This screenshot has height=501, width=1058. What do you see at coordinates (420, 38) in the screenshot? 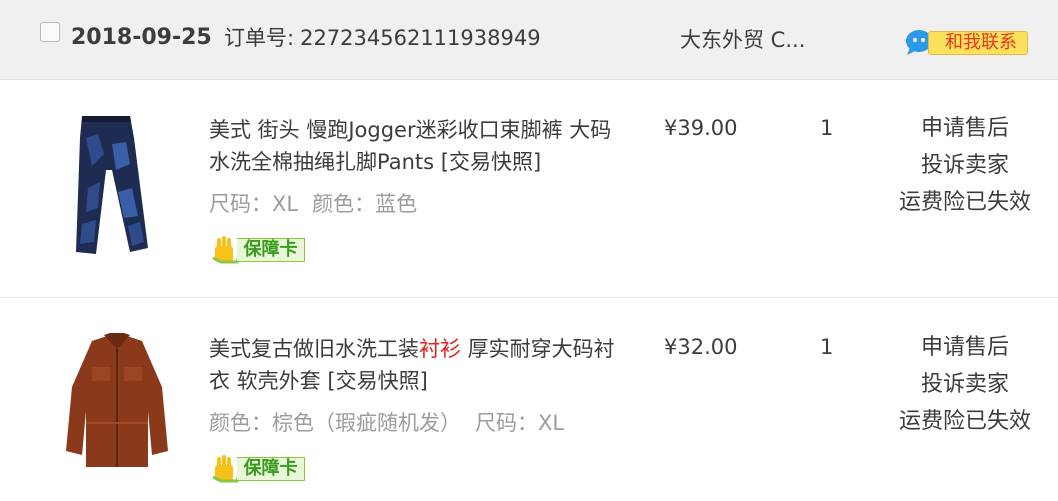
I see `order-number-value: 227234562111938949` at bounding box center [420, 38].